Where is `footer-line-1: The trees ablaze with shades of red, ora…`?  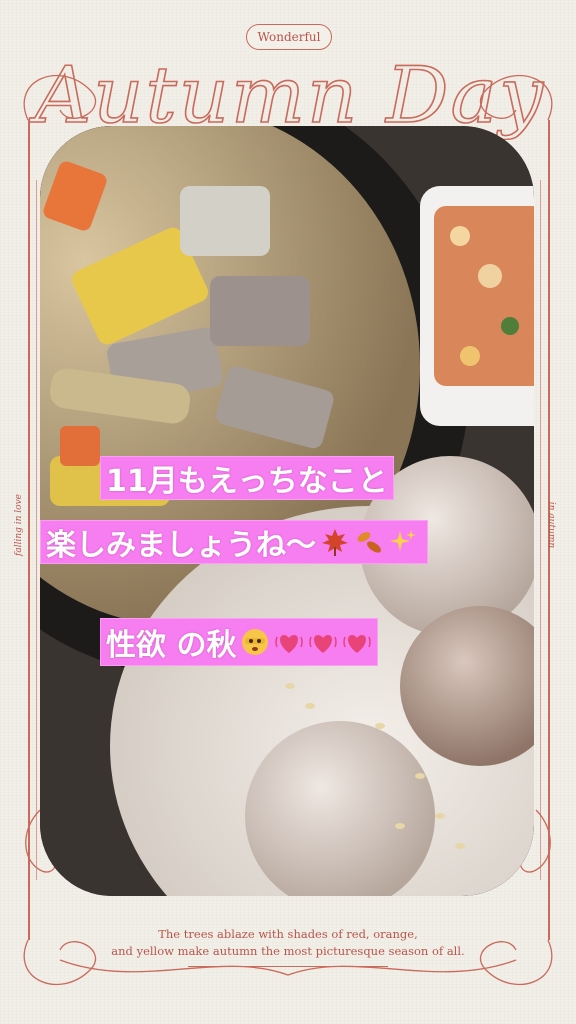 footer-line-1: The trees ablaze with shades of red, ora… is located at coordinates (288, 934).